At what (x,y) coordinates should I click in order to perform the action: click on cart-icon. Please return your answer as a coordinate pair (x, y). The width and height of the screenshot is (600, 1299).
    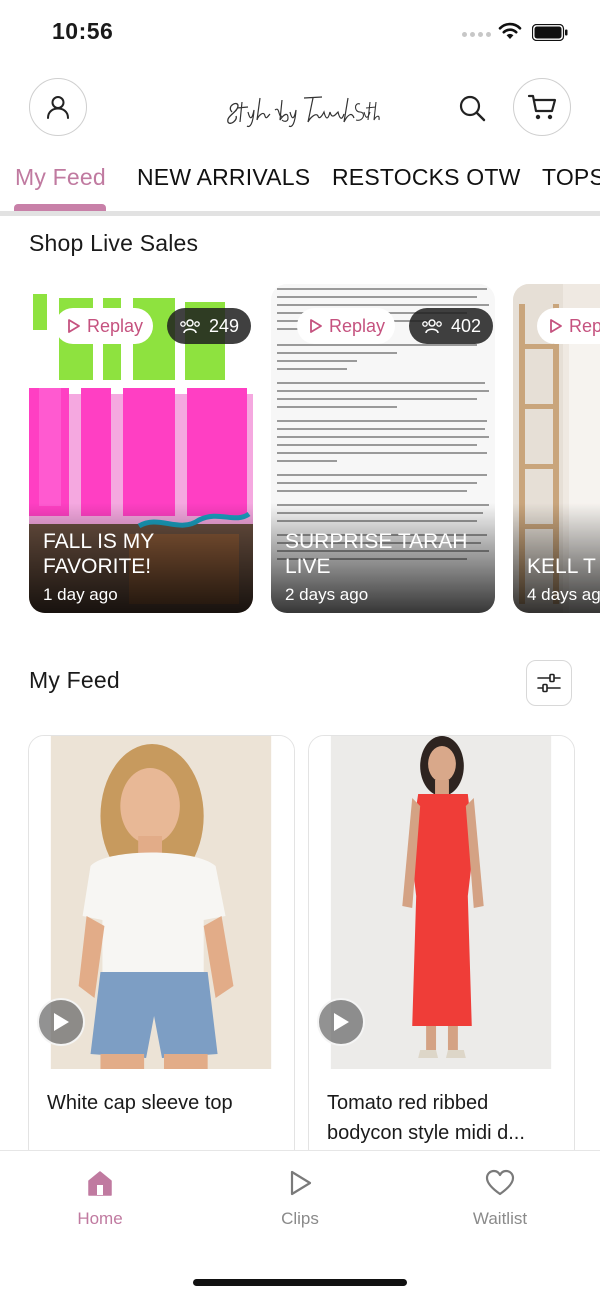
    Looking at the image, I should click on (542, 107).